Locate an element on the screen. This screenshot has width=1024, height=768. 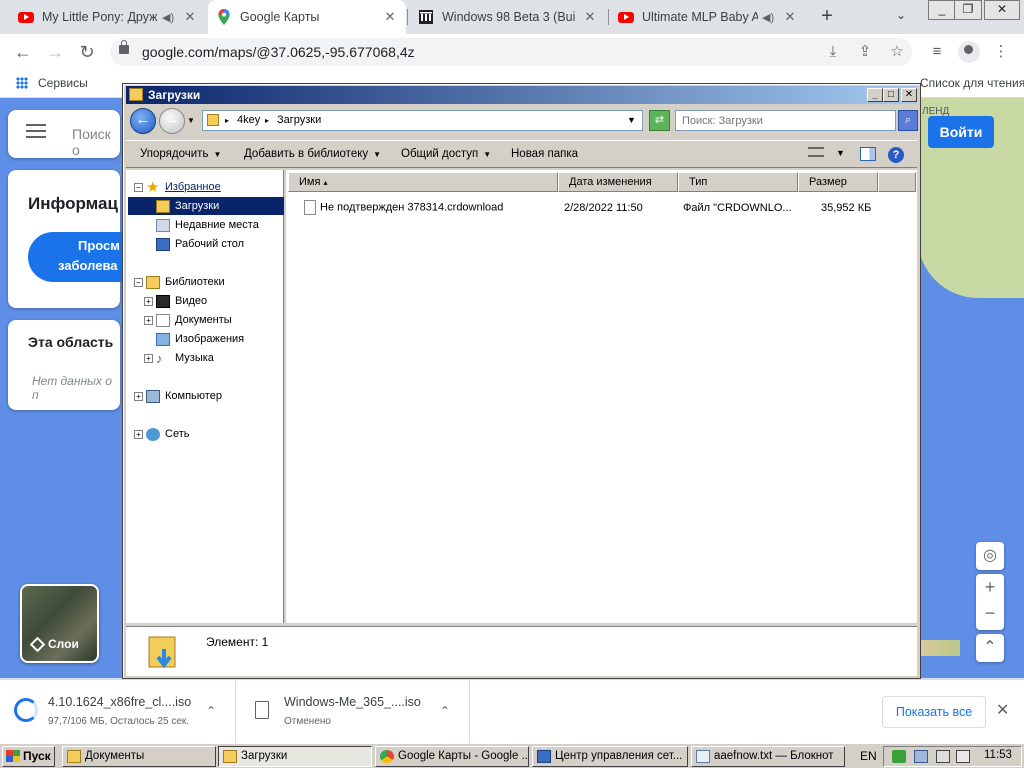
search-box is located at coordinates (785, 120).